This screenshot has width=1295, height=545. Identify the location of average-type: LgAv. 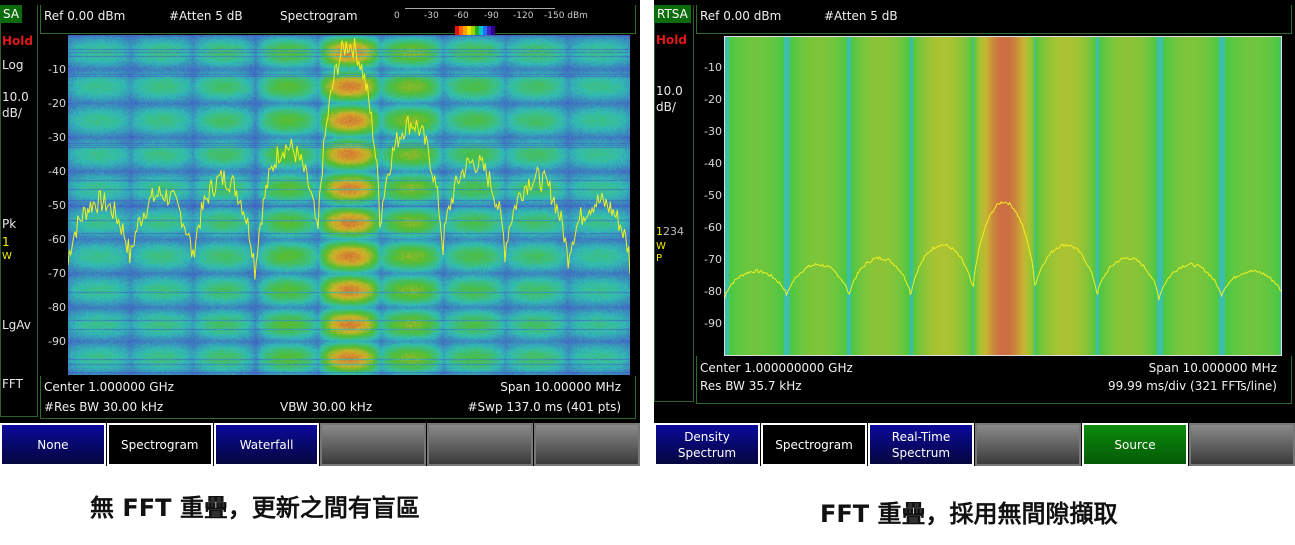
(16, 325).